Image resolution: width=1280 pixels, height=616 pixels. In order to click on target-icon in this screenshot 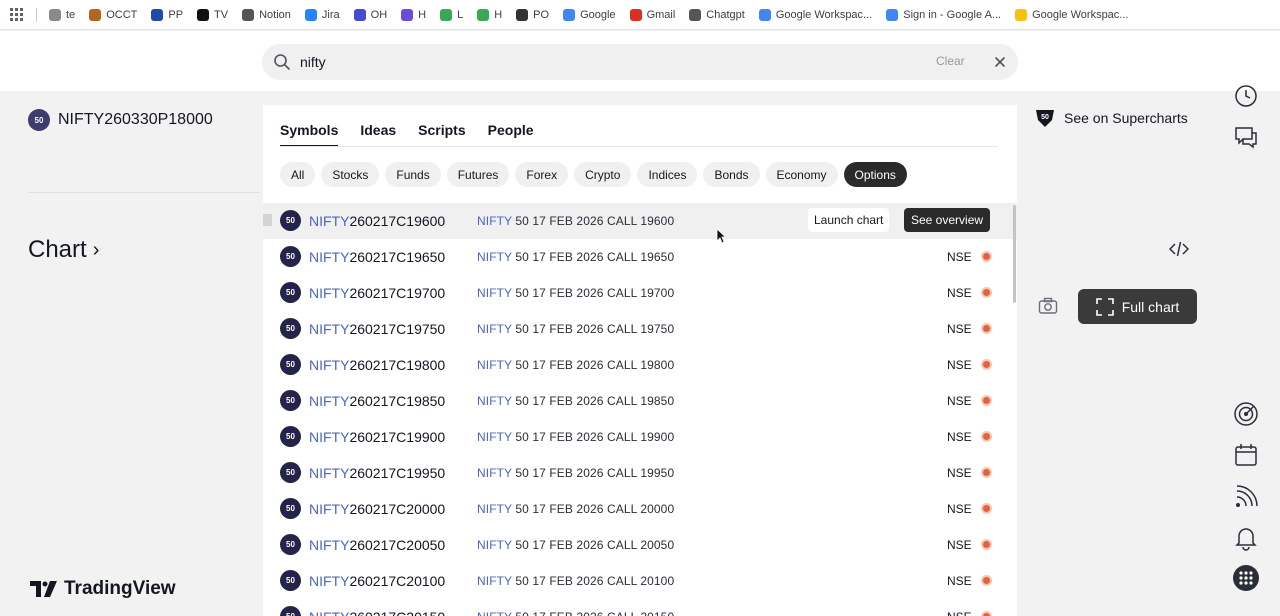, I will do `click(1246, 414)`.